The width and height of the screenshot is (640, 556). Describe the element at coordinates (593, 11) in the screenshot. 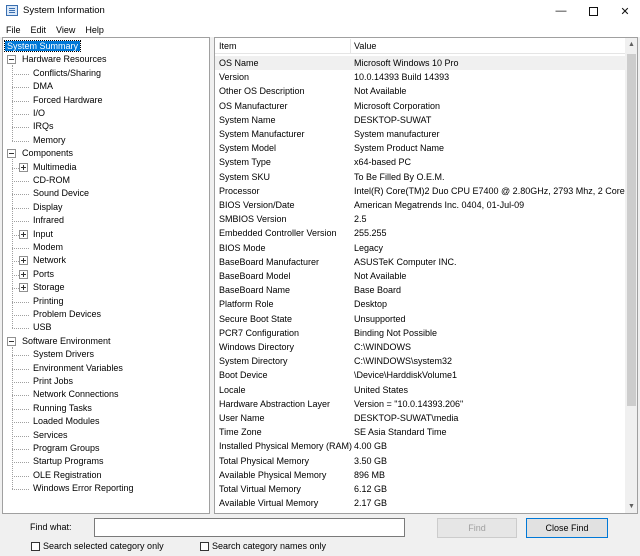

I see `maximize-button` at that location.